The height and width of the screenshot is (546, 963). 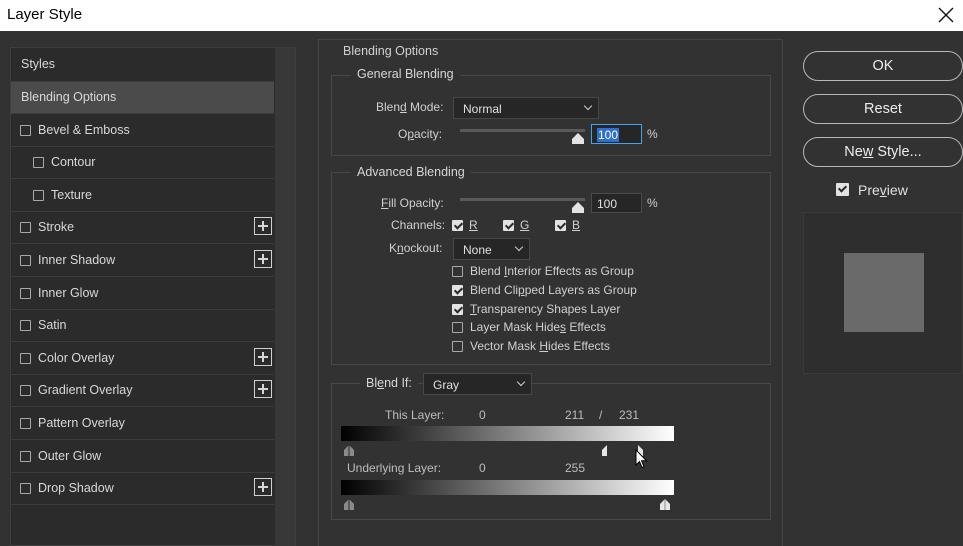 I want to click on style-row-label: Pattern Overlay, so click(x=81, y=423).